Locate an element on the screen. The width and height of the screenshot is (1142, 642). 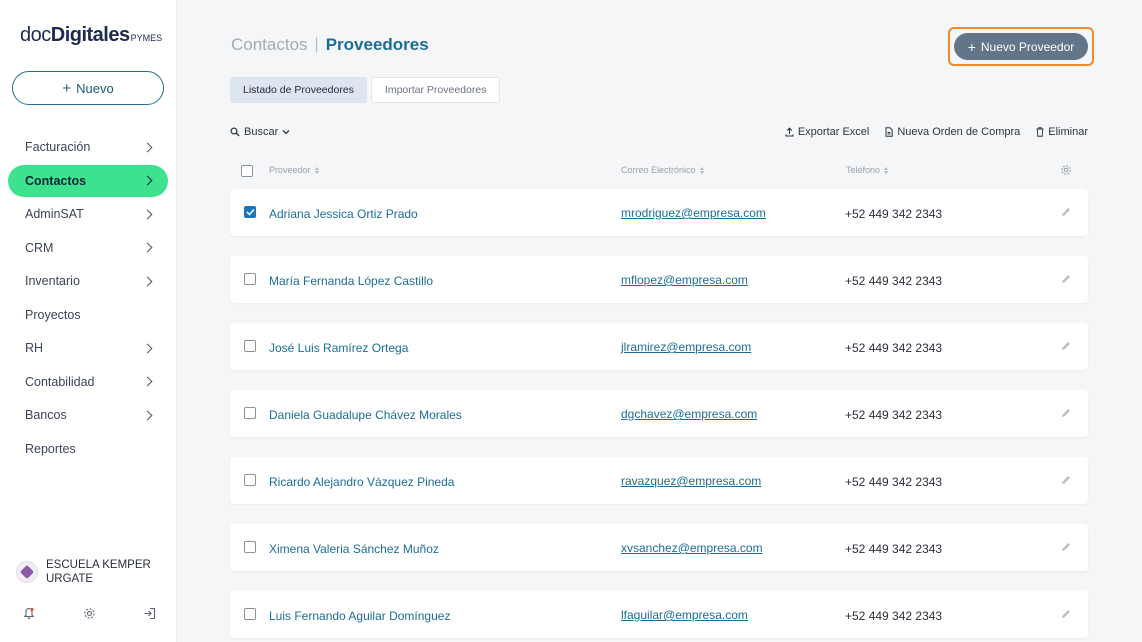
select-all-checkbox is located at coordinates (247, 171).